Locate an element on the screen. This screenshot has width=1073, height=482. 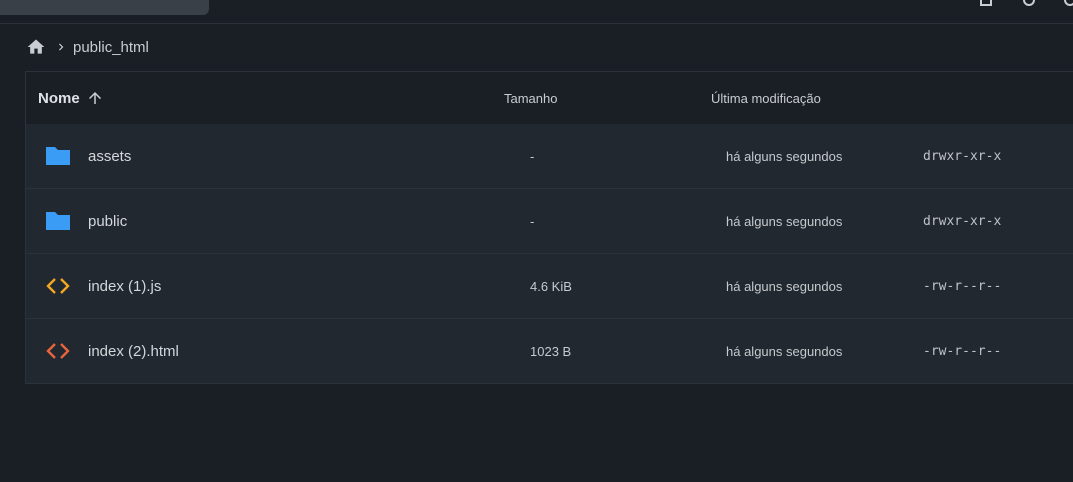
file-name: index (1).js is located at coordinates (124, 286).